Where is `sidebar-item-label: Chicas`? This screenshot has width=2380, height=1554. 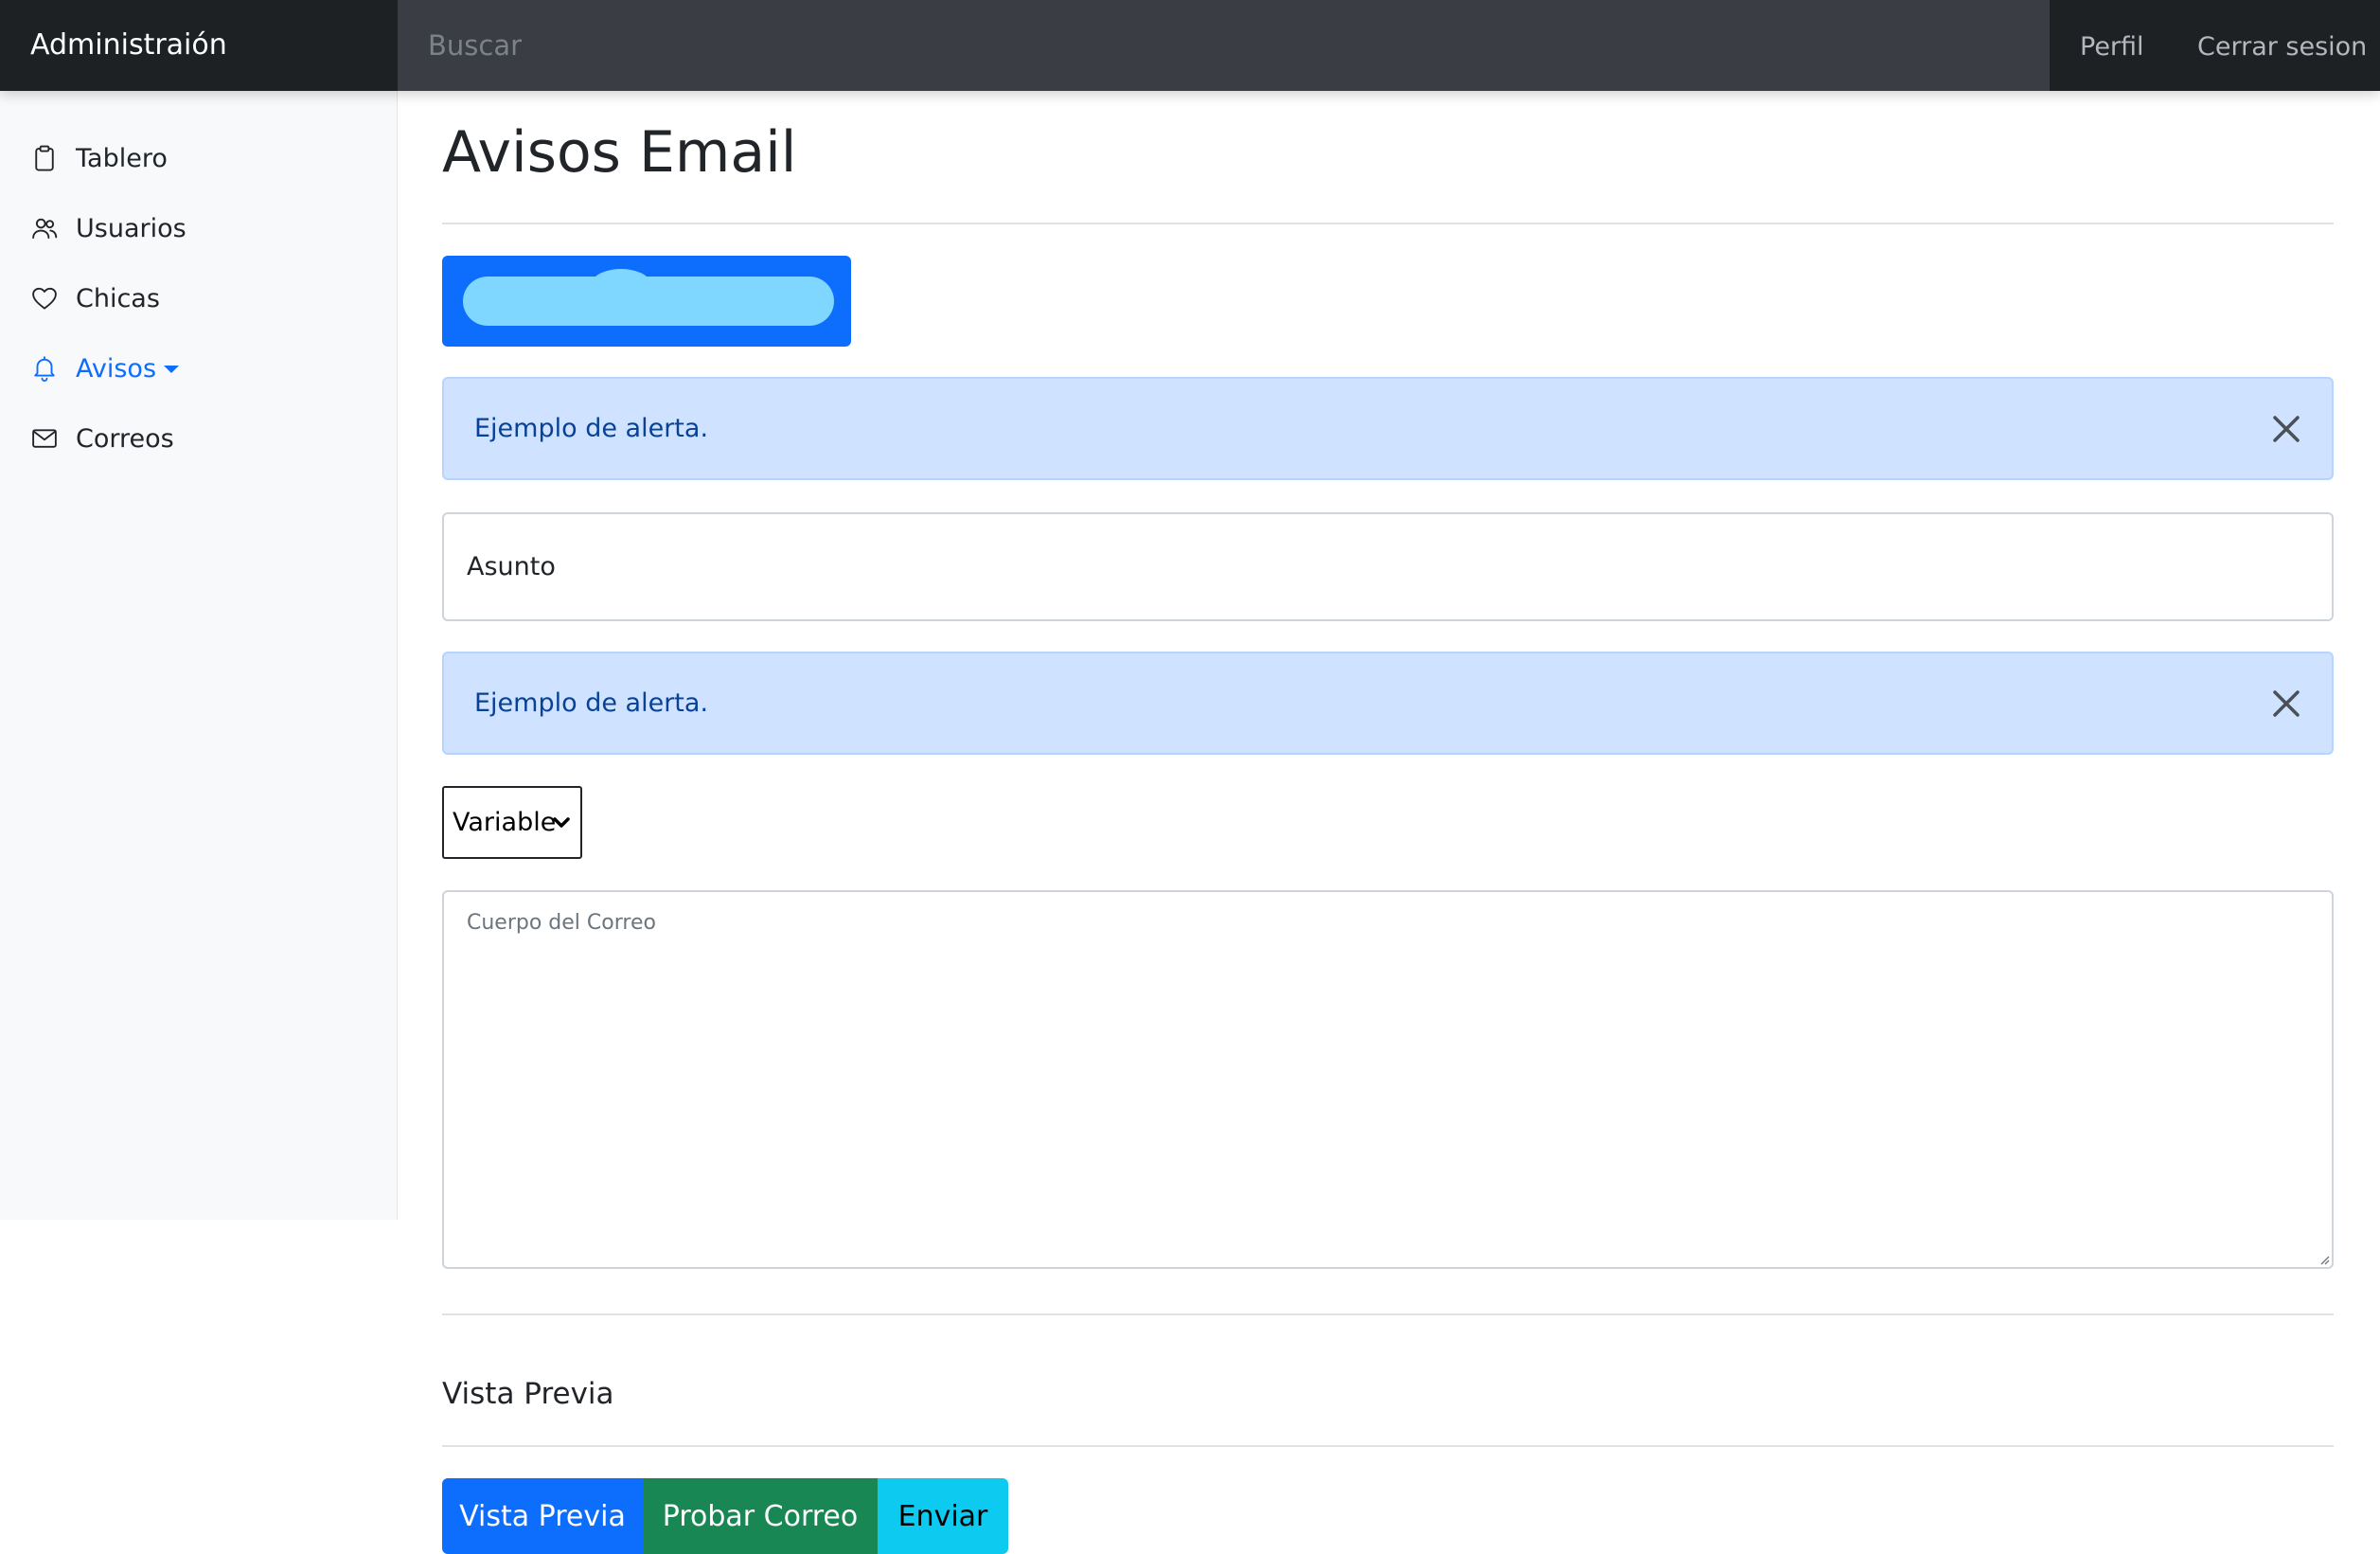 sidebar-item-label: Chicas is located at coordinates (118, 298).